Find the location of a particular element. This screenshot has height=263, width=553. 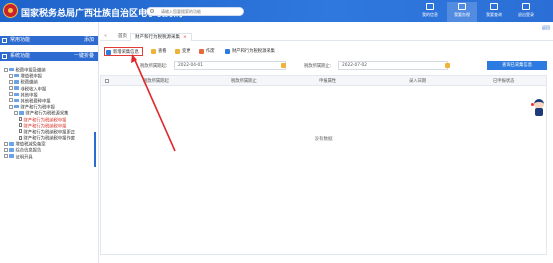

tree-item-label: 其他税费种申报 is located at coordinates (35, 102).